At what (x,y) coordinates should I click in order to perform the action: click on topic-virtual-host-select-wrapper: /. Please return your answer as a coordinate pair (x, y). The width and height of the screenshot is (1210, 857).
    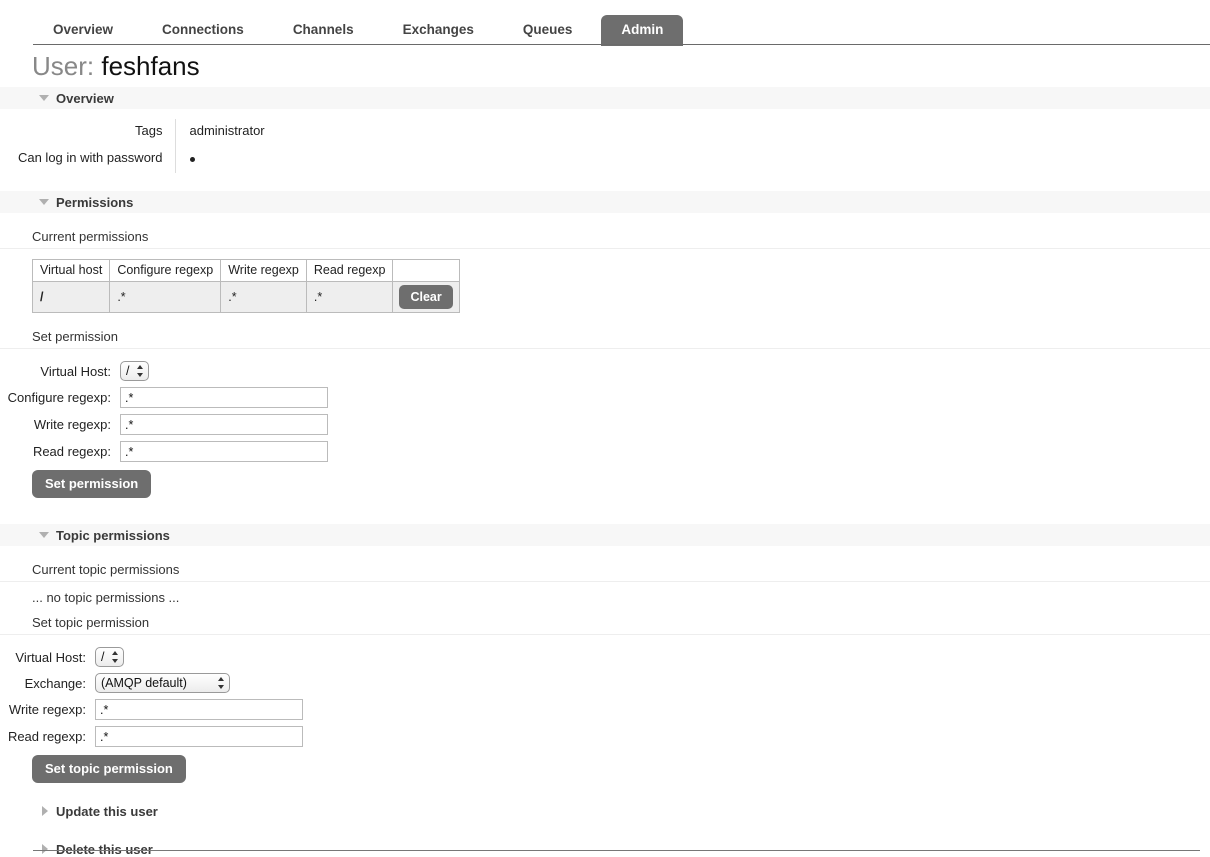
    Looking at the image, I should click on (109, 657).